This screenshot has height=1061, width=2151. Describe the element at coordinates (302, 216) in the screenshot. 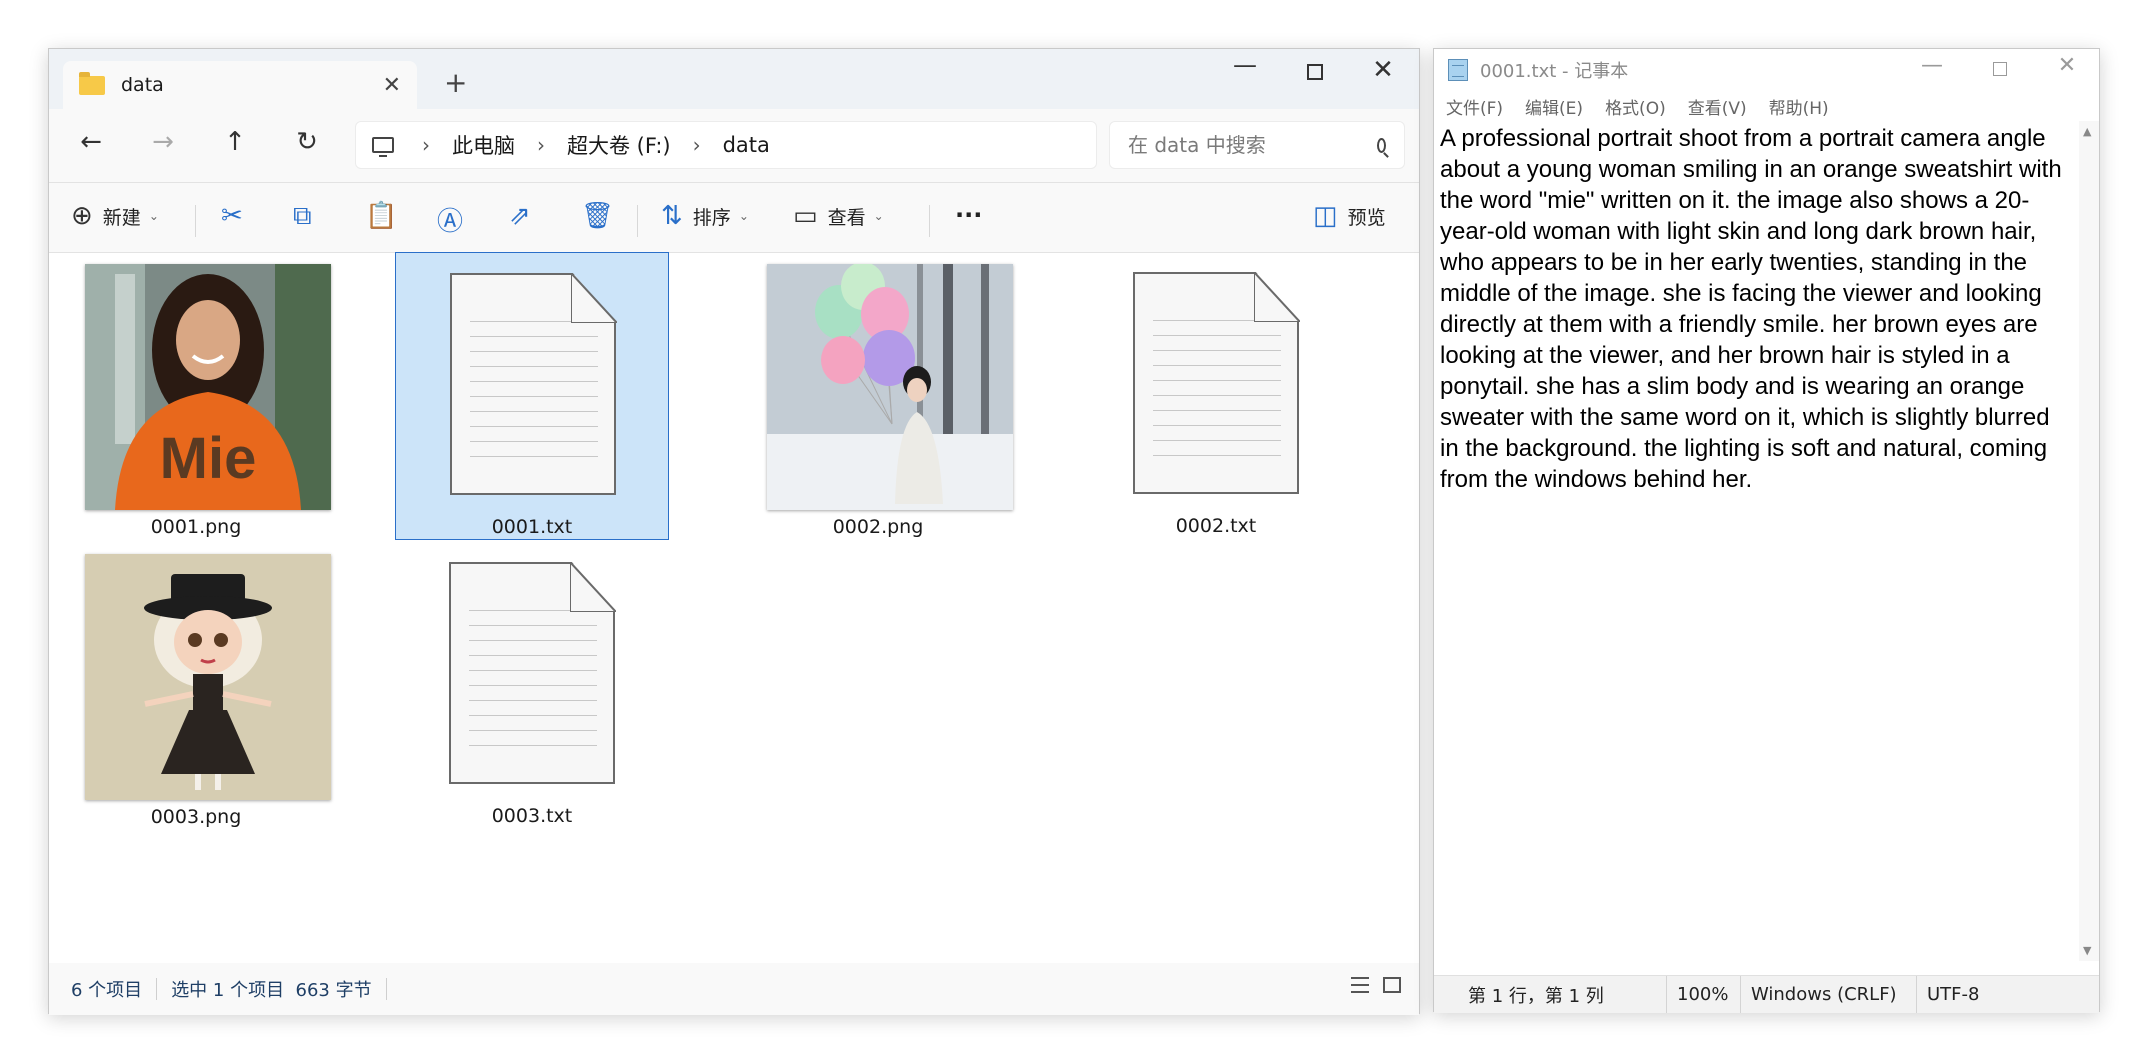

I see `copy-icon: ⧉` at that location.